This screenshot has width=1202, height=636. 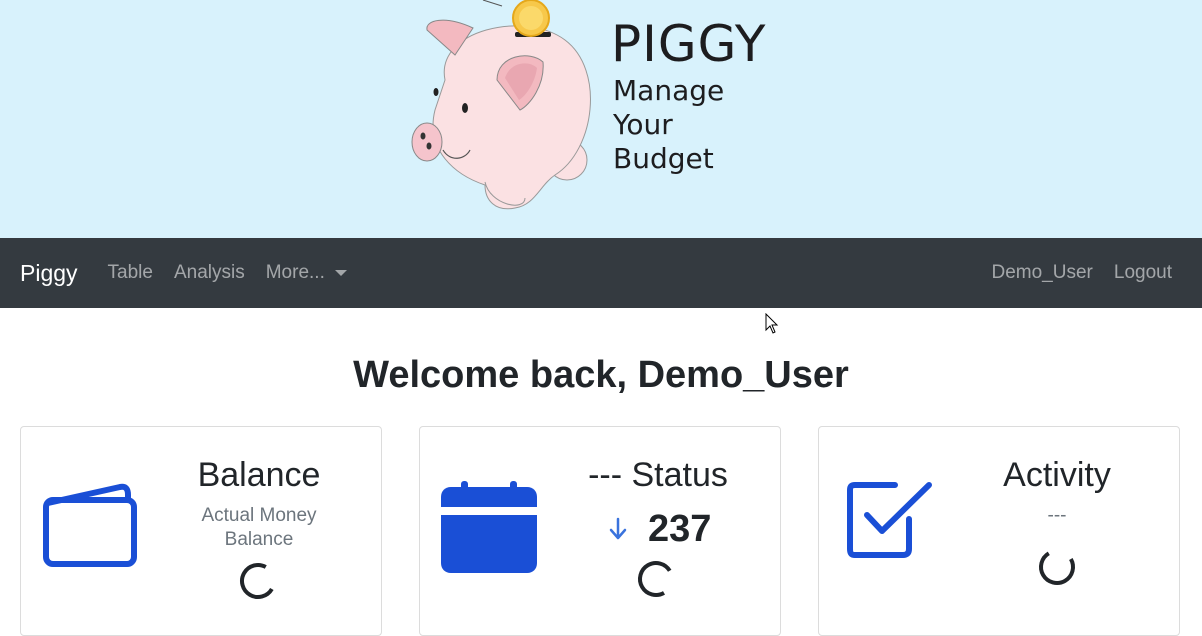 What do you see at coordinates (1143, 273) in the screenshot?
I see `nav-link-logout: Logout` at bounding box center [1143, 273].